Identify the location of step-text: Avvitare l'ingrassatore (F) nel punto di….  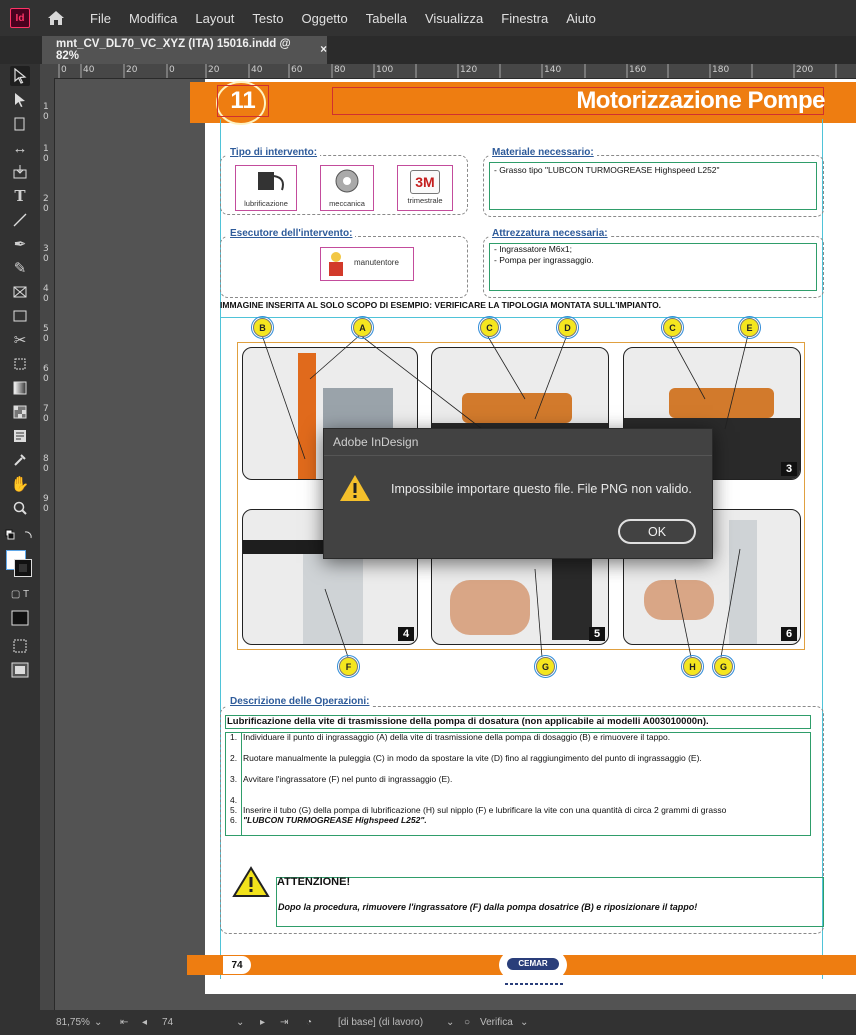
(348, 779).